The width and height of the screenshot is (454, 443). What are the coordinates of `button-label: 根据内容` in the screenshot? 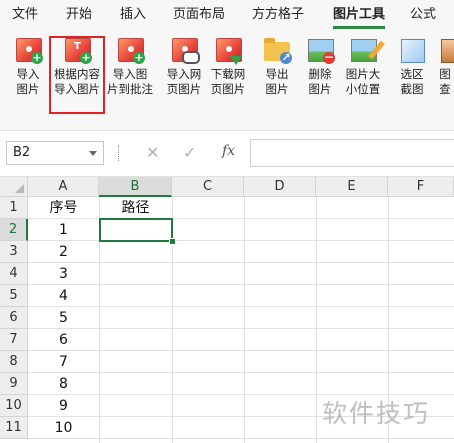 It's located at (77, 74).